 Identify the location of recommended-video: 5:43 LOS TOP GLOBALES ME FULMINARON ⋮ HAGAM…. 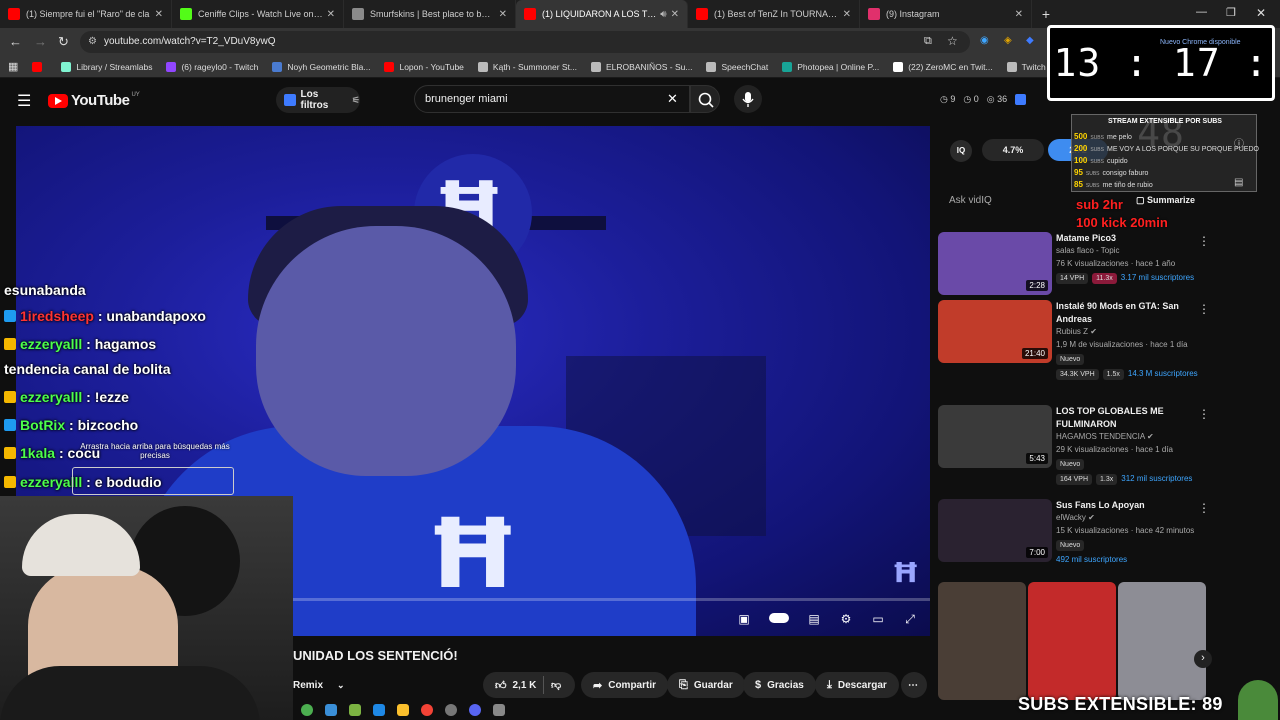
(1074, 445).